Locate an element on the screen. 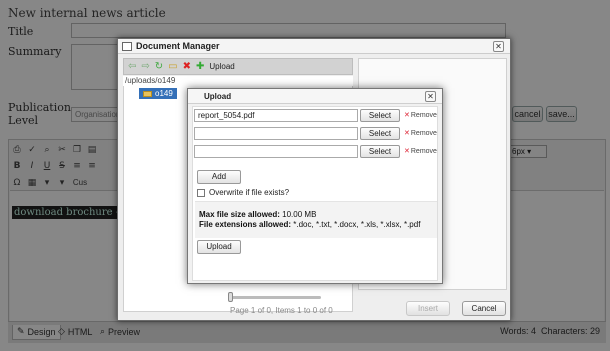 The height and width of the screenshot is (351, 610). document-manager-toolbar: ⇦ ⇨ ↻ ▭ ✖ ✚ Upload is located at coordinates (238, 66).